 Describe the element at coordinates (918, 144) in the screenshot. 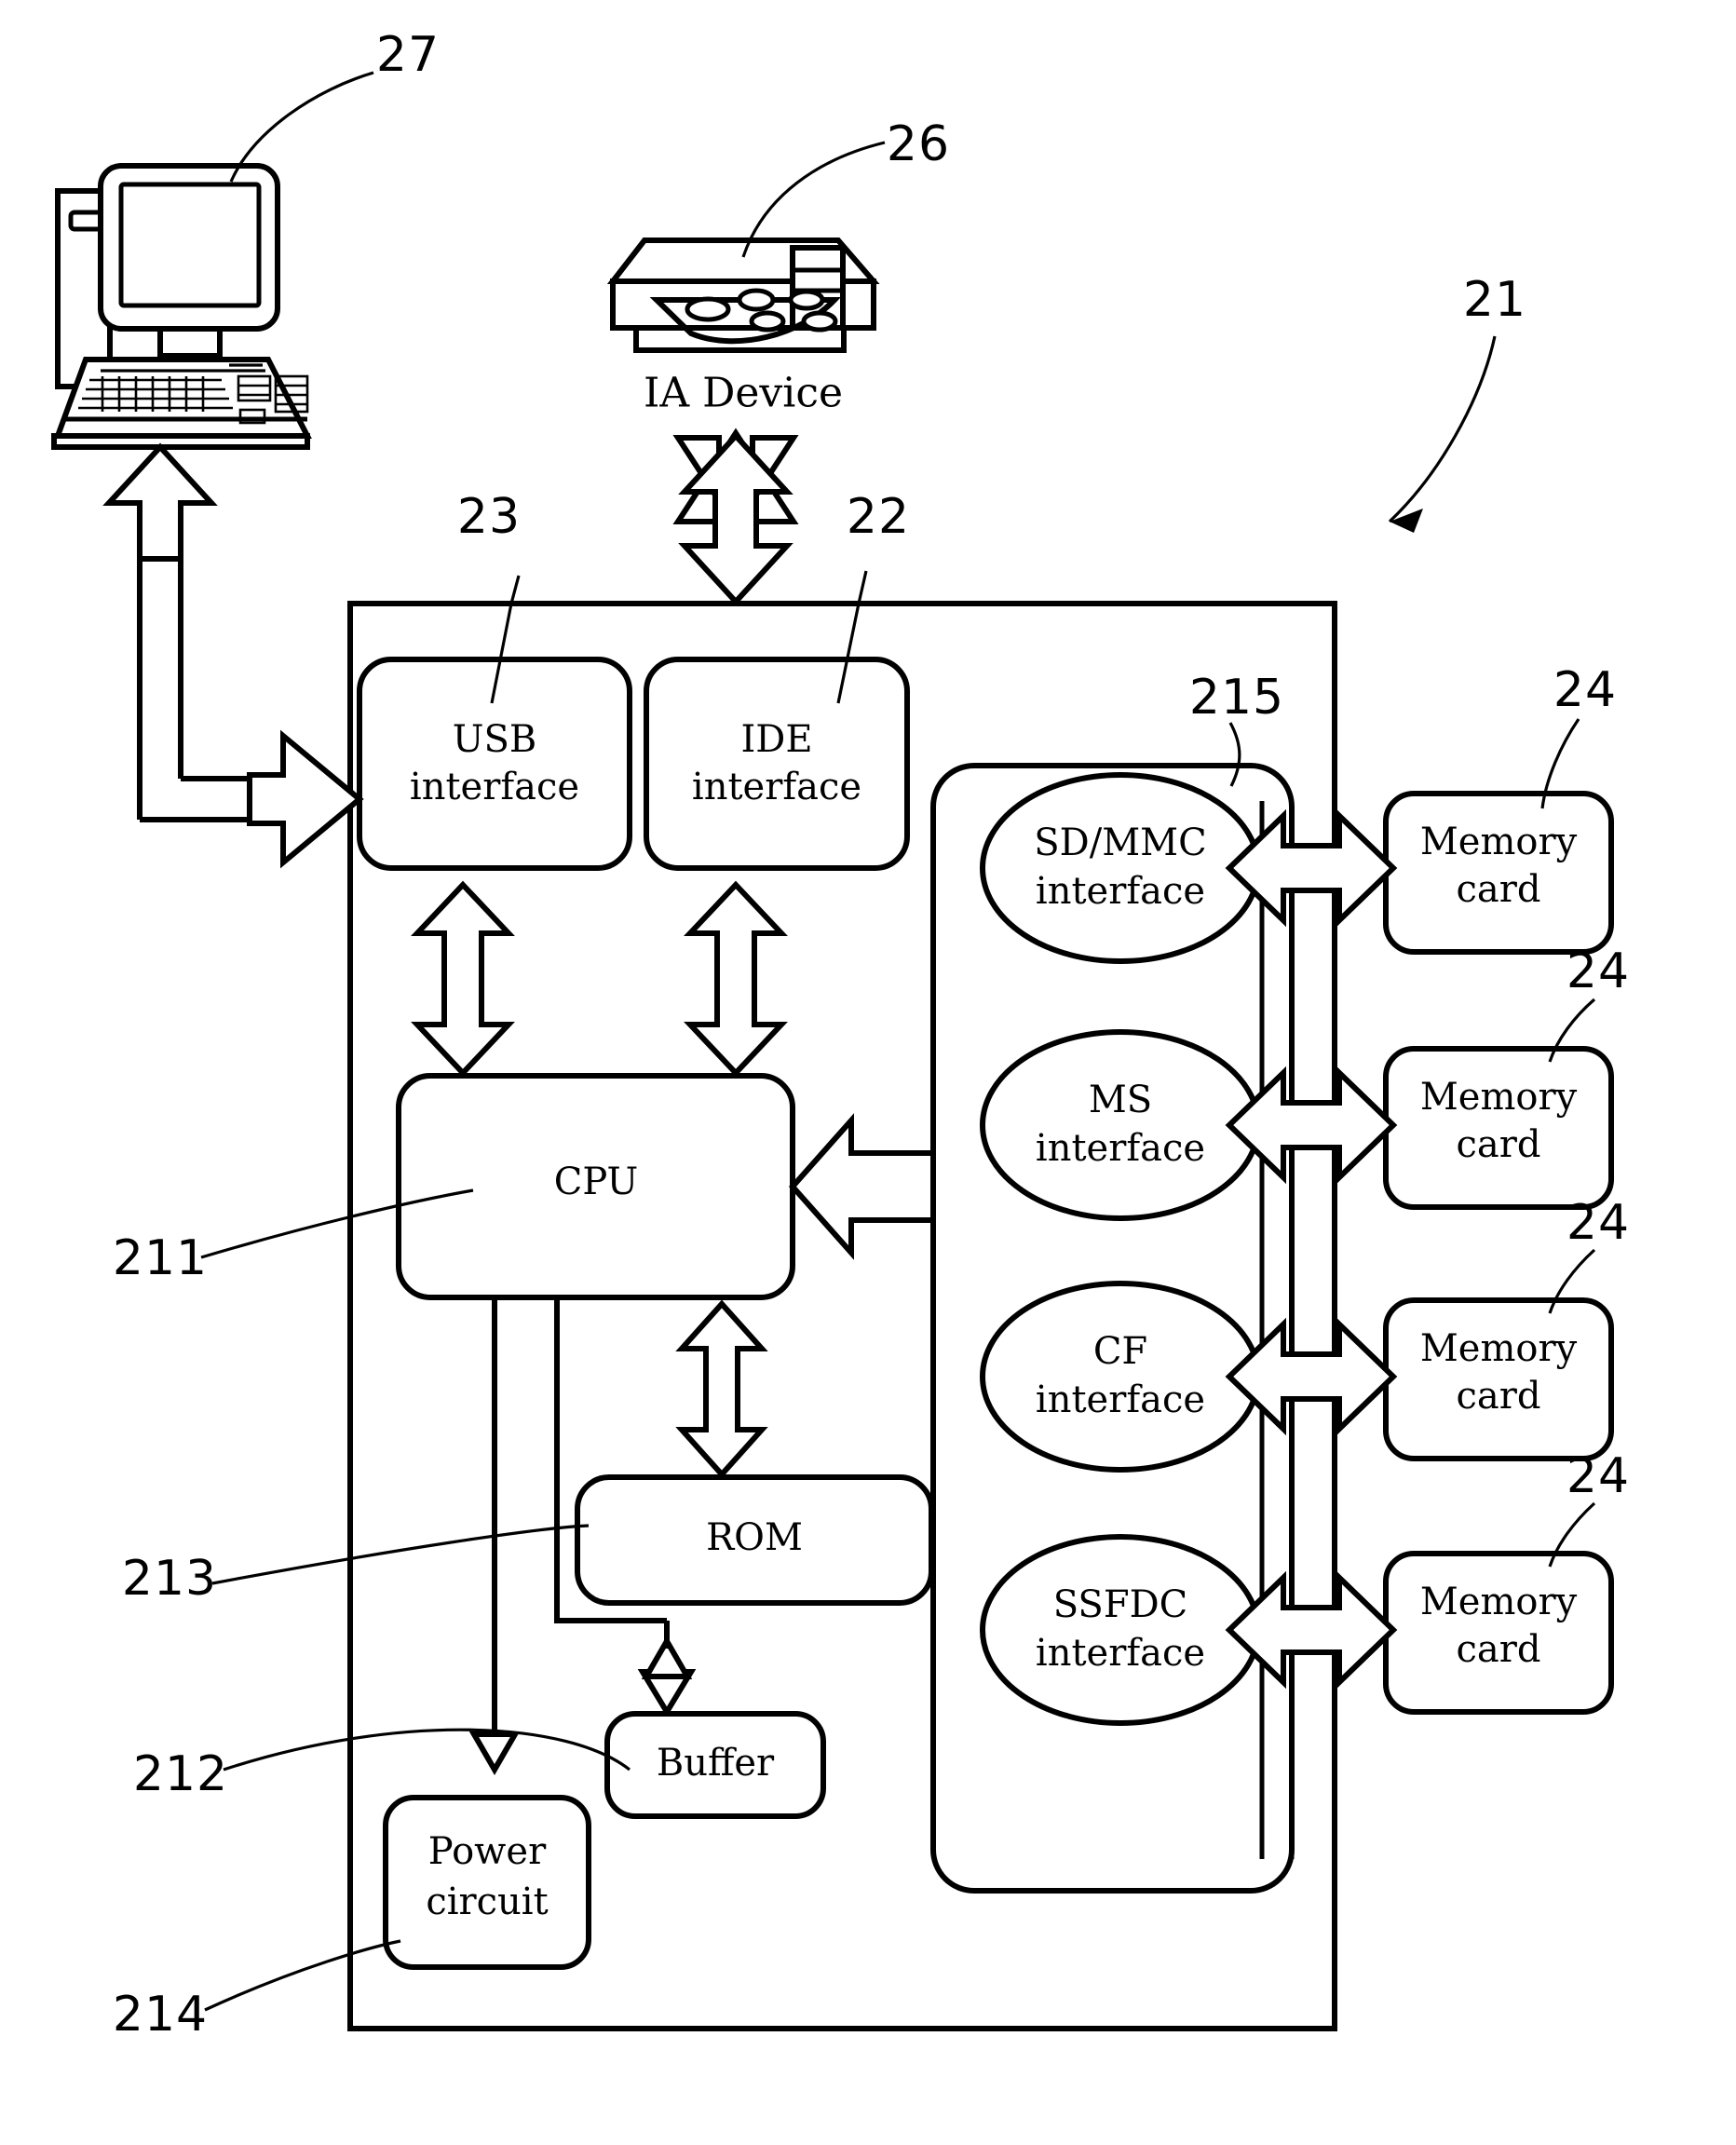

I see `ref-numeral-26: 26` at that location.